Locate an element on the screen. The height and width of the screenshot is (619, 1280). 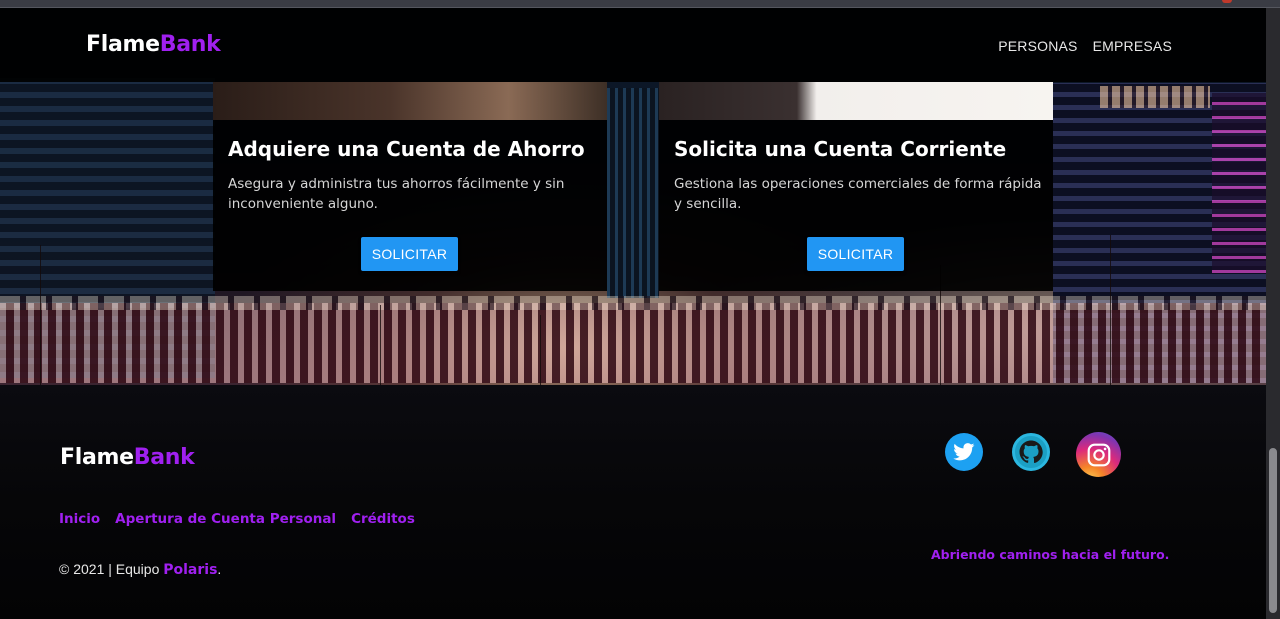
footer-link-creditos: Créditos is located at coordinates (383, 519).